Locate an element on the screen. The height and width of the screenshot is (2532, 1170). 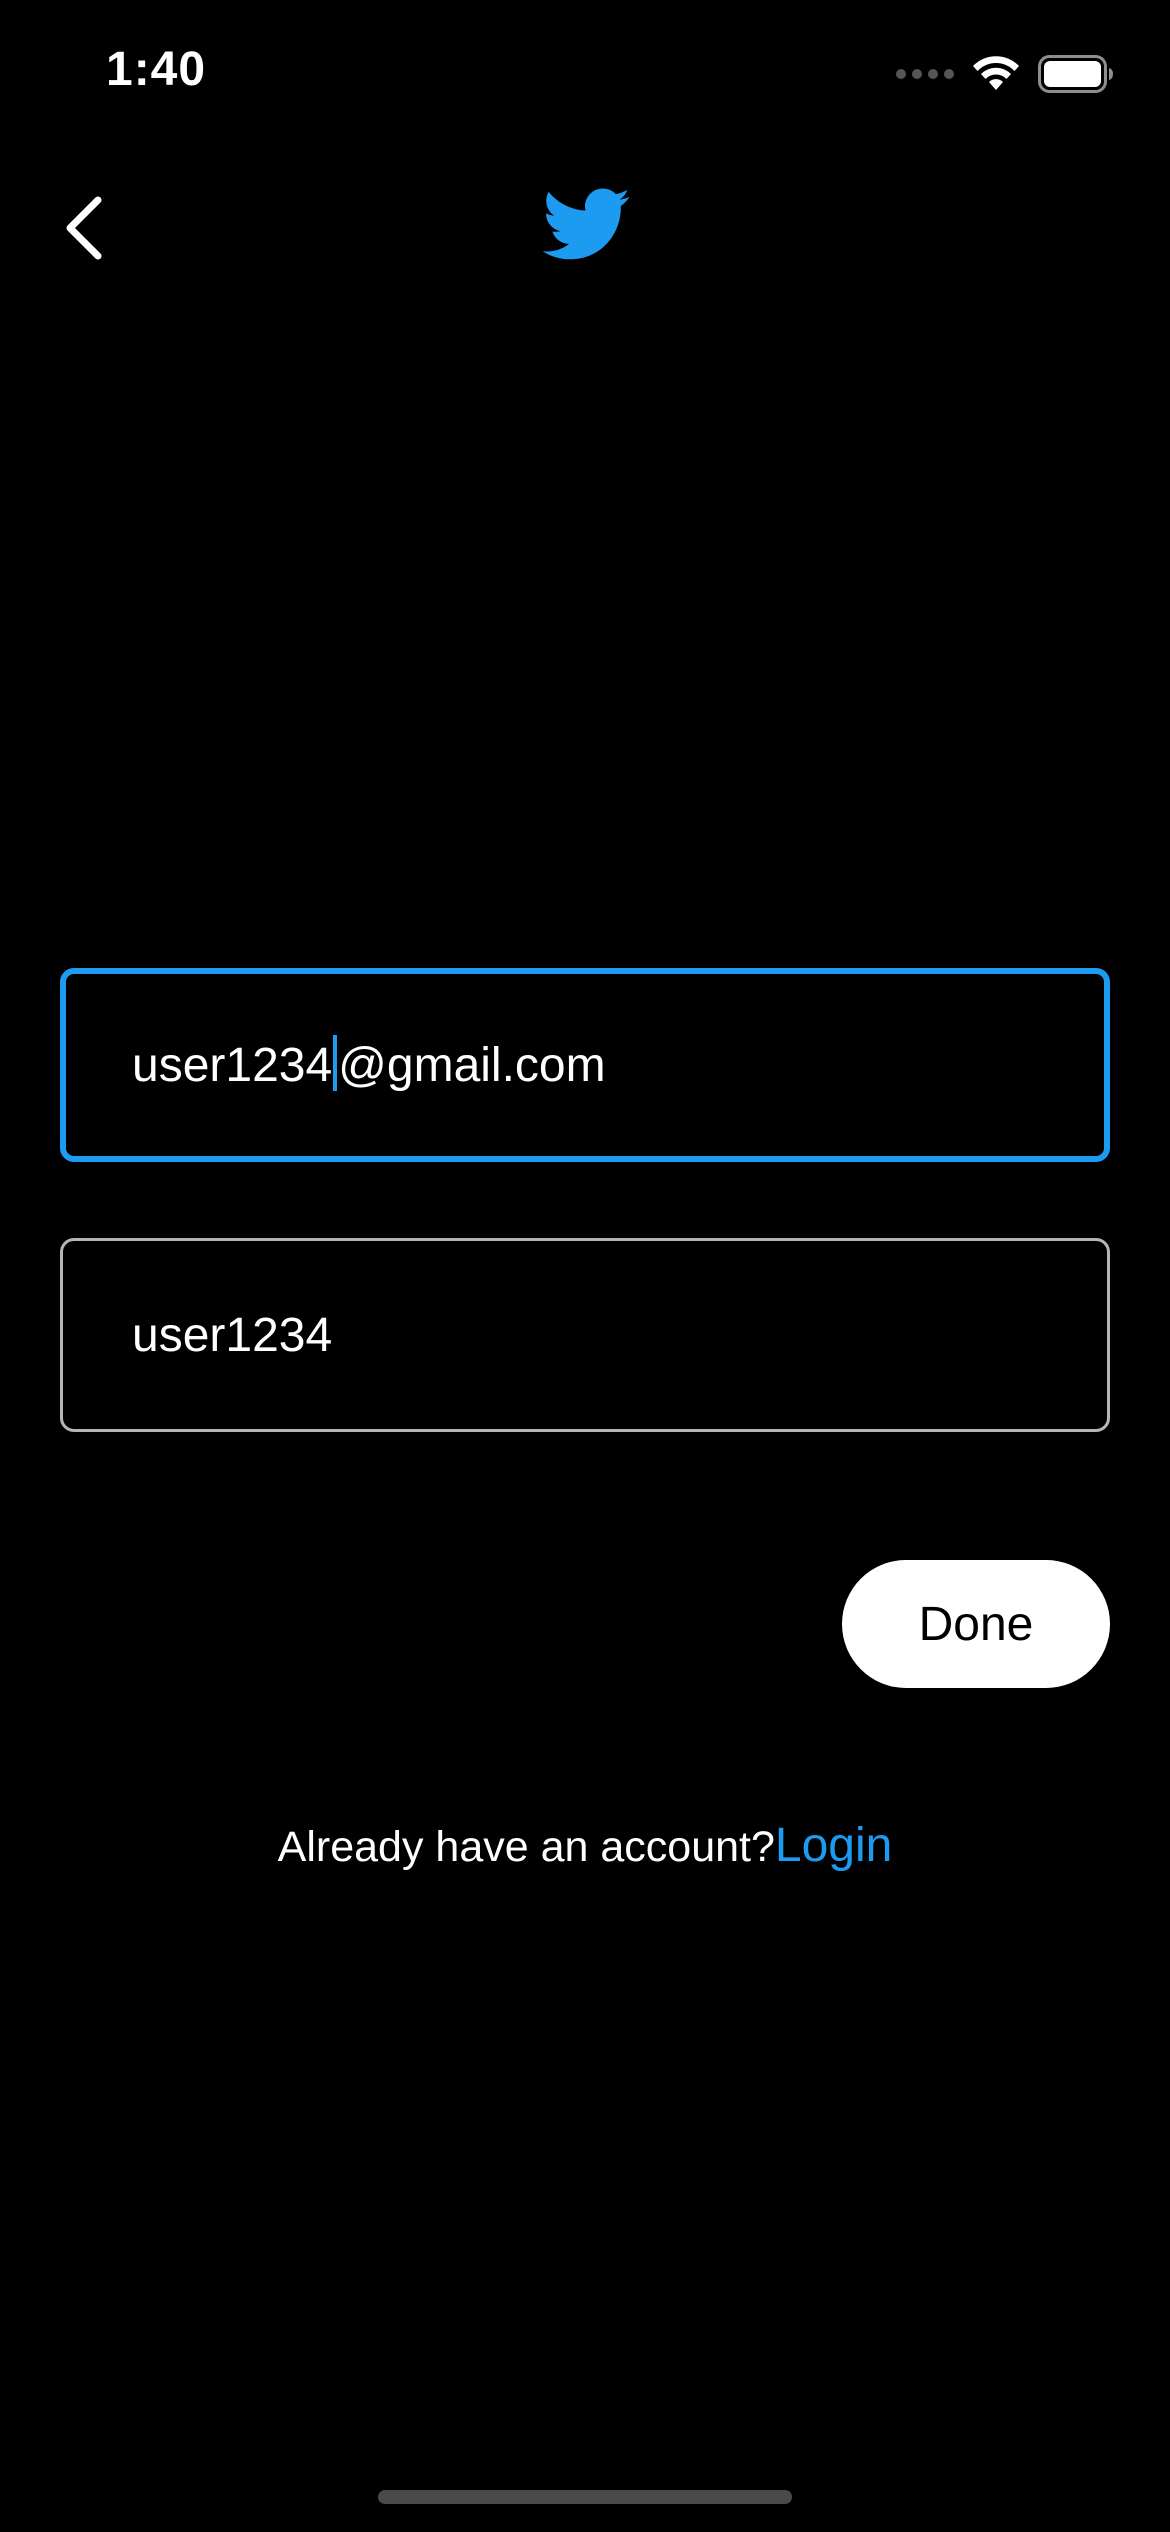
chevron-left-icon is located at coordinates (84, 228).